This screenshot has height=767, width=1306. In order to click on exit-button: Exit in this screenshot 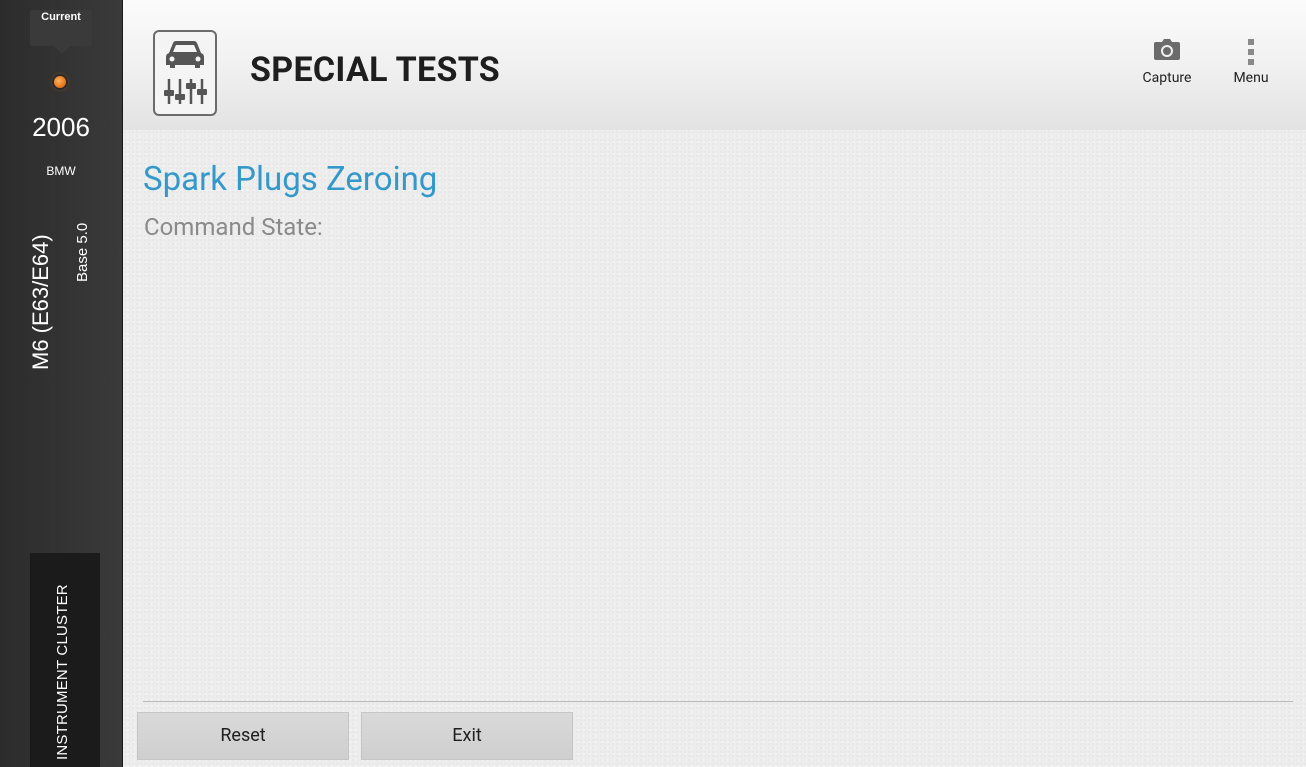, I will do `click(467, 736)`.